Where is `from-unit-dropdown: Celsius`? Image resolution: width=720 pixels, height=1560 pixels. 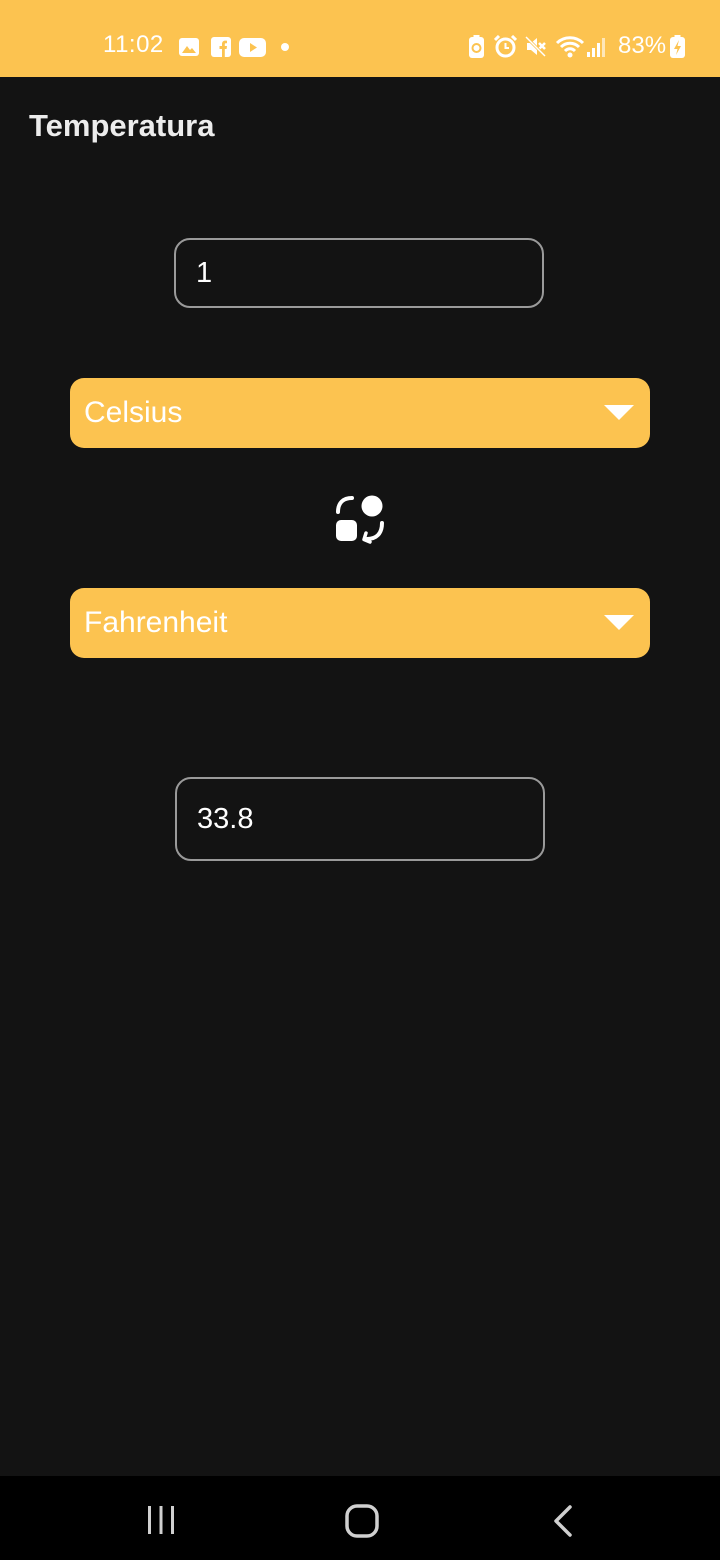 from-unit-dropdown: Celsius is located at coordinates (360, 413).